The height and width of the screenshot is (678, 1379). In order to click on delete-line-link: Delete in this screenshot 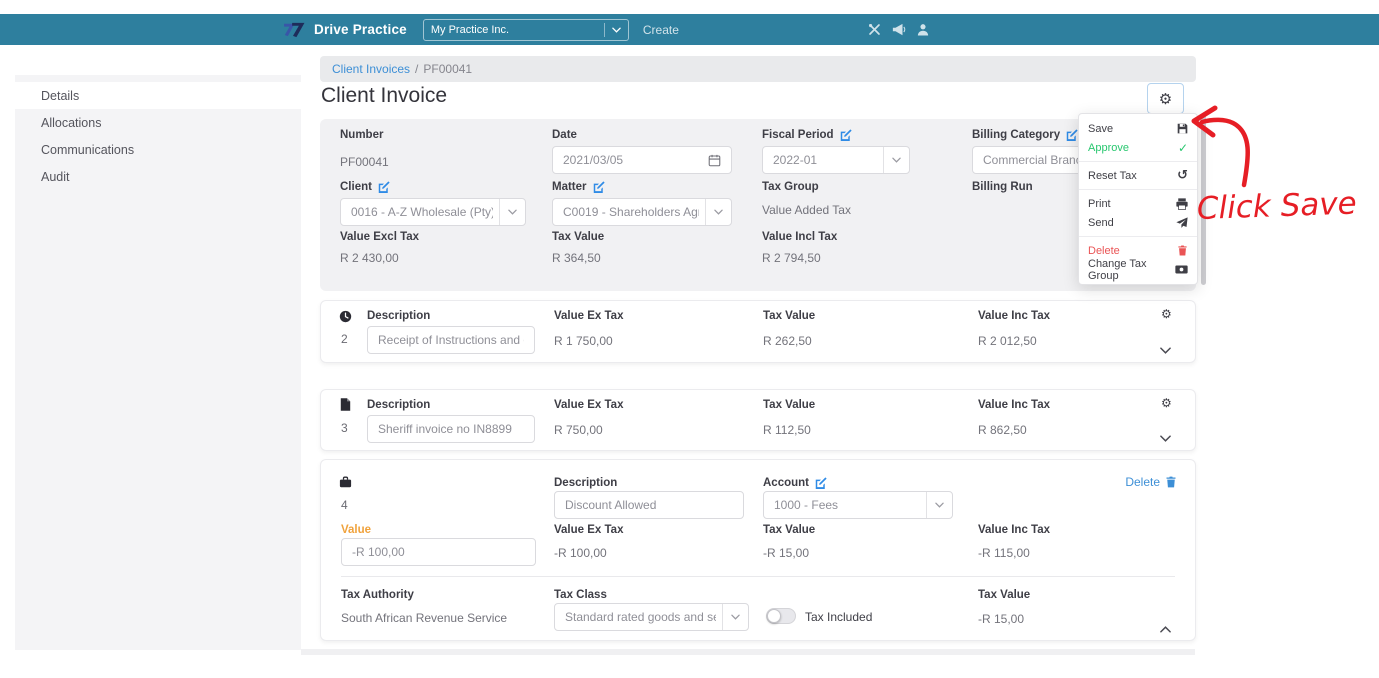, I will do `click(1151, 482)`.